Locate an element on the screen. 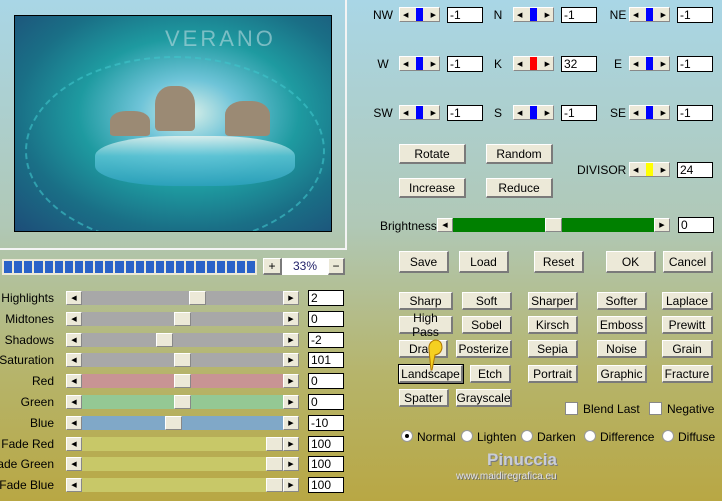 The height and width of the screenshot is (501, 722). preset-sharp-button: Sharp is located at coordinates (426, 301).